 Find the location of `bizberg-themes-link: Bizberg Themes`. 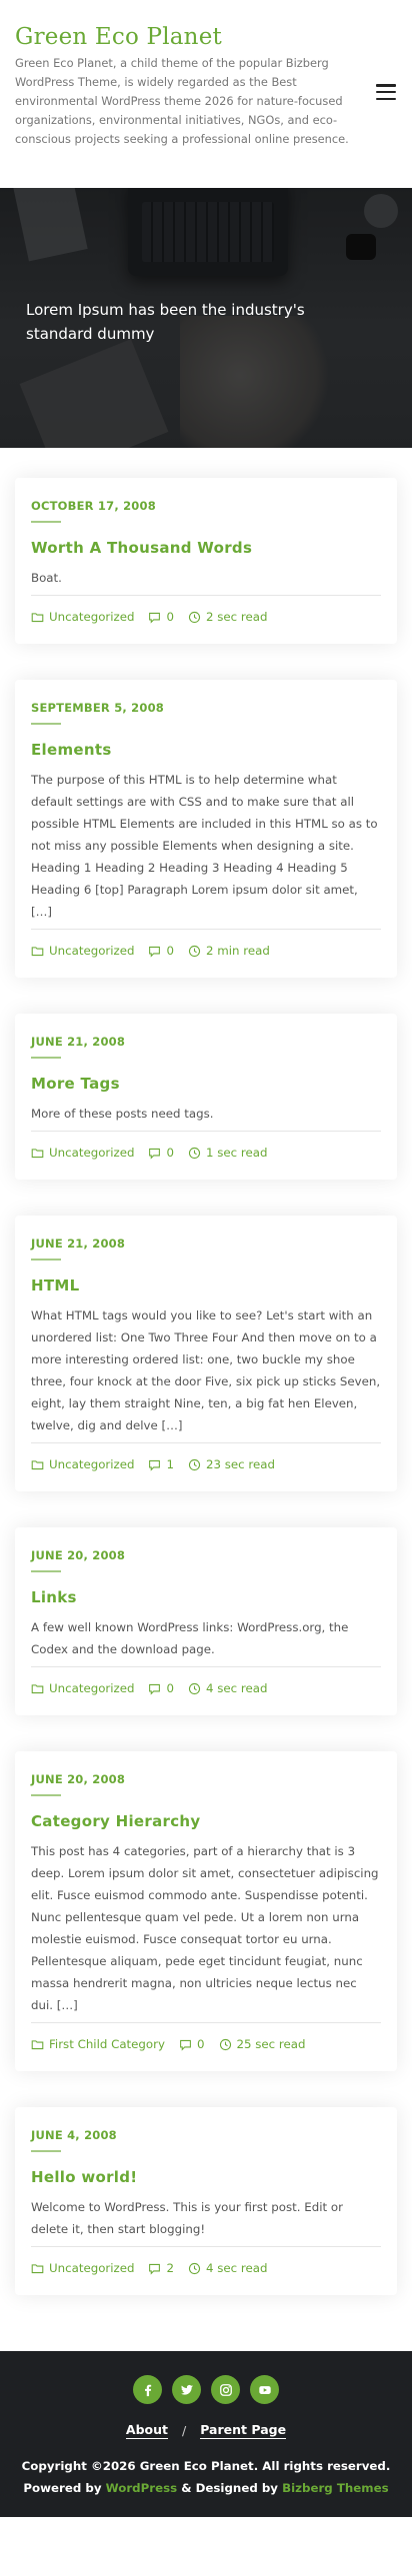

bizberg-themes-link: Bizberg Themes is located at coordinates (335, 2488).